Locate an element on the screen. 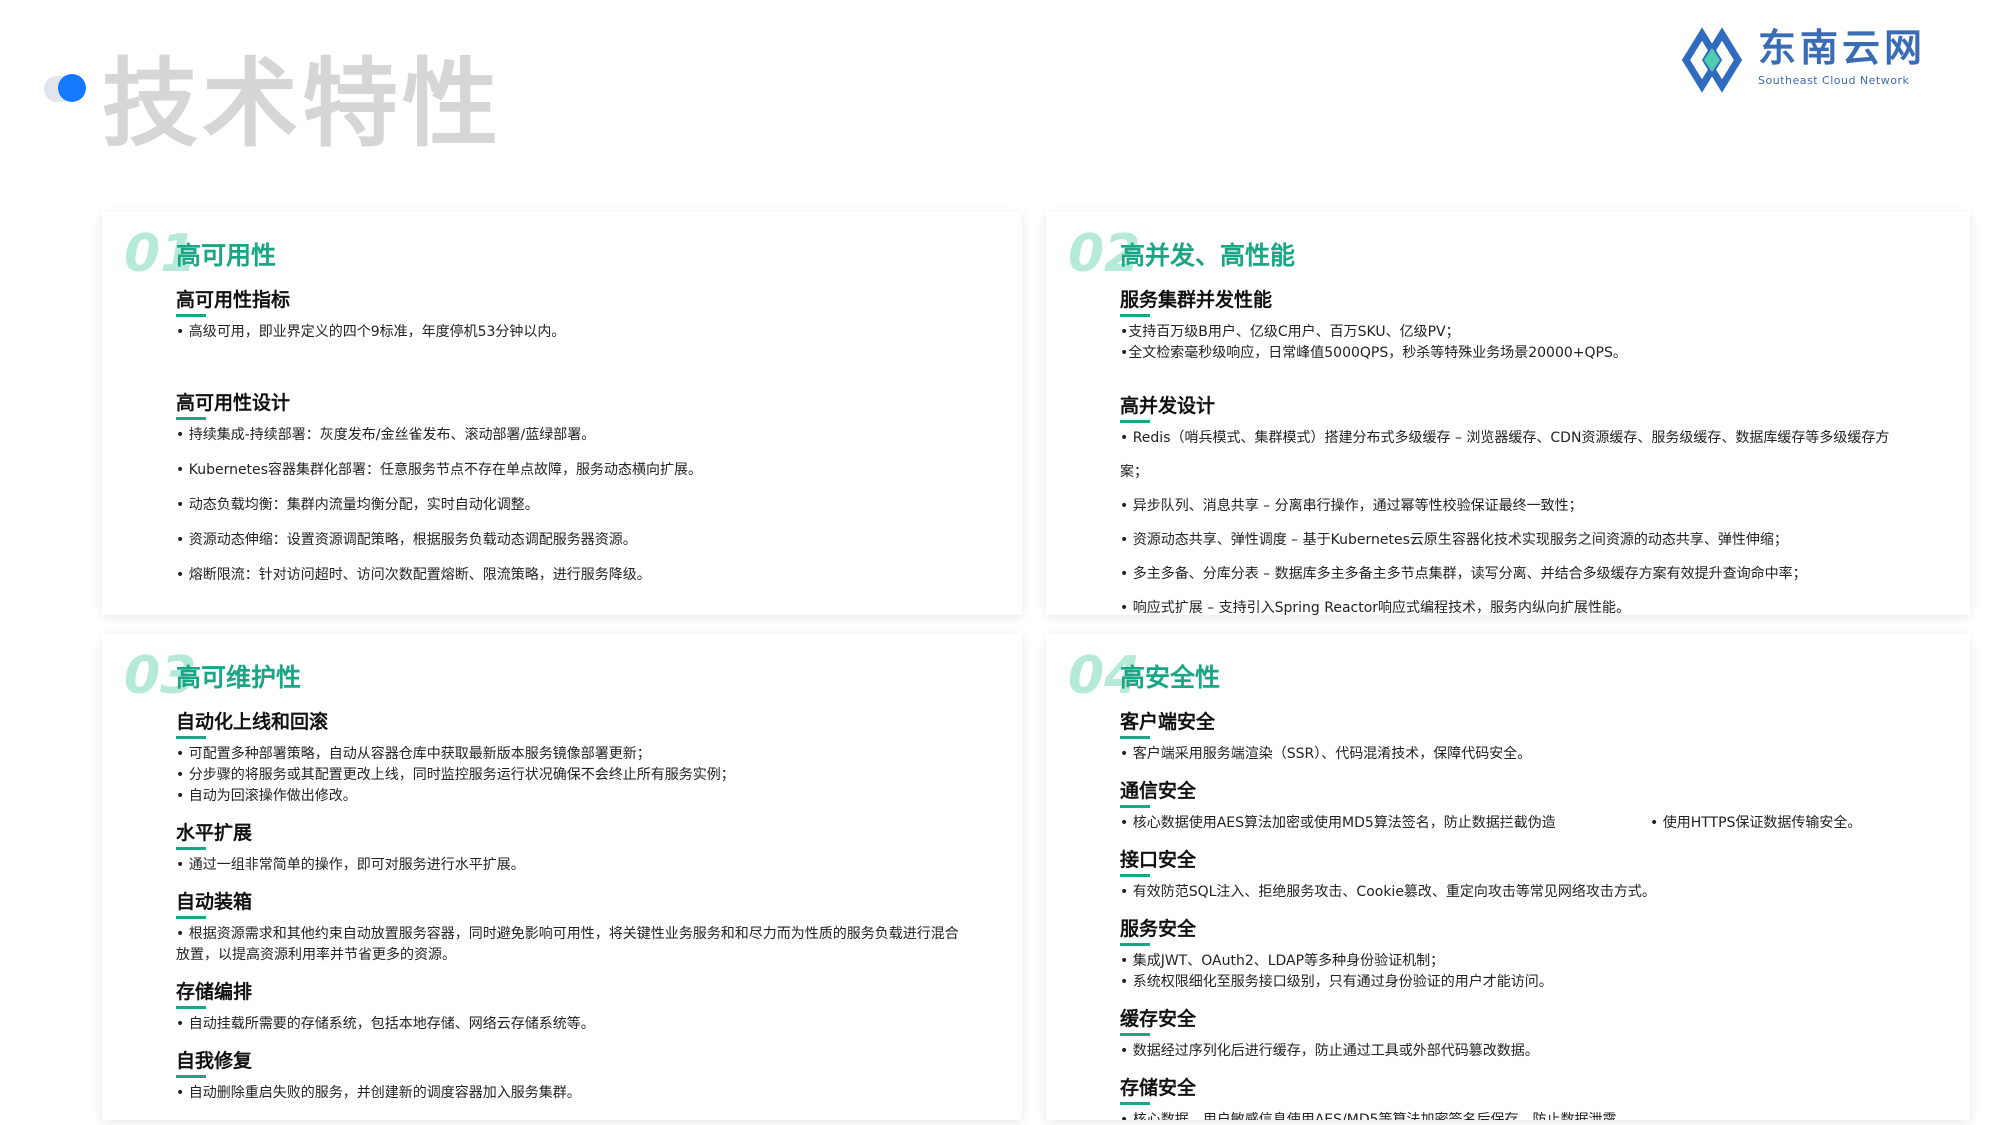  section-heading: 高并发设计 is located at coordinates (1167, 407).